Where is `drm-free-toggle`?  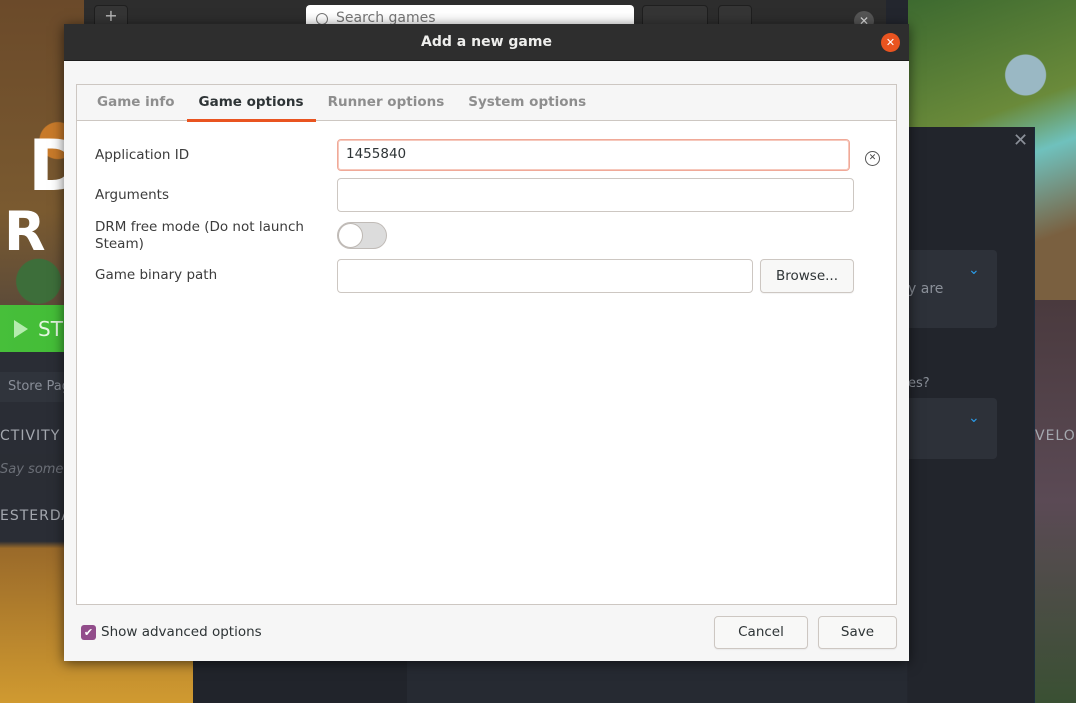 drm-free-toggle is located at coordinates (362, 235).